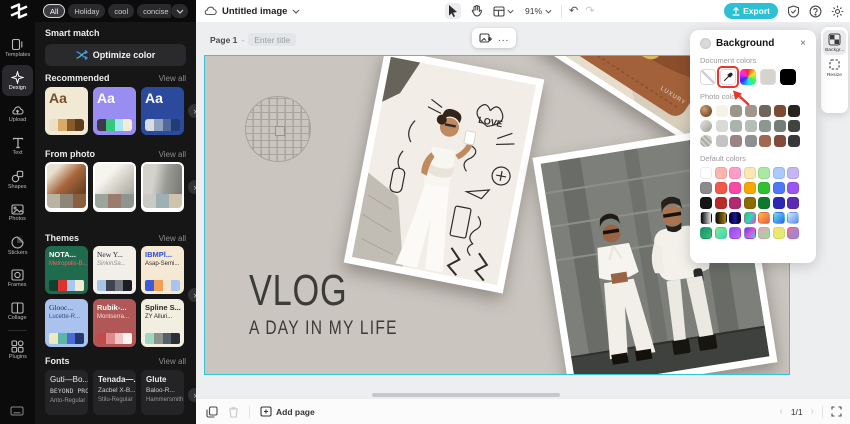  What do you see at coordinates (17, 212) in the screenshot?
I see `sidebar-item-photos: Photos` at bounding box center [17, 212].